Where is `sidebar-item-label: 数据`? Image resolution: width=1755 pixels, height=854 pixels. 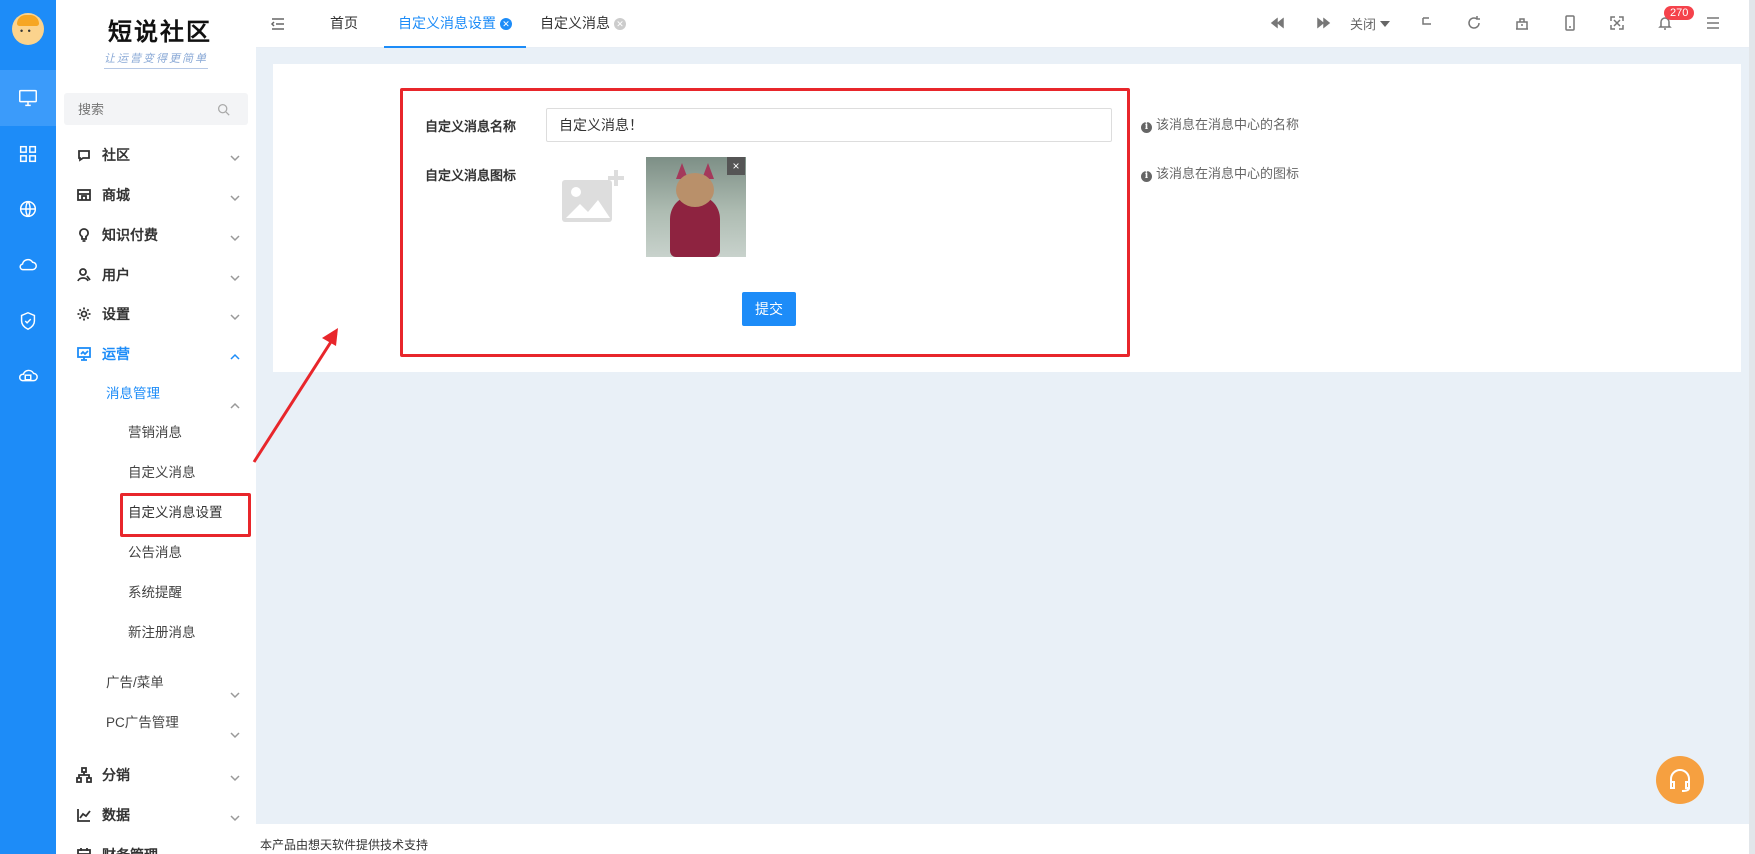 sidebar-item-label: 数据 is located at coordinates (116, 815).